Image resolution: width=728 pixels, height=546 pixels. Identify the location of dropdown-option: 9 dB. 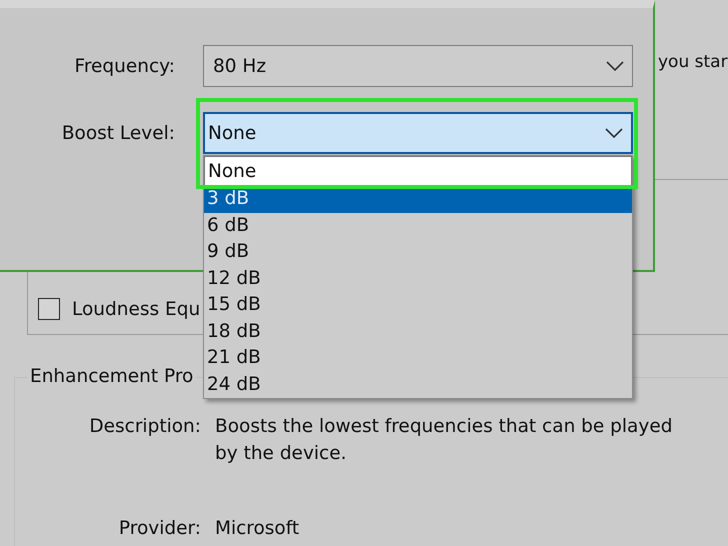
(418, 252).